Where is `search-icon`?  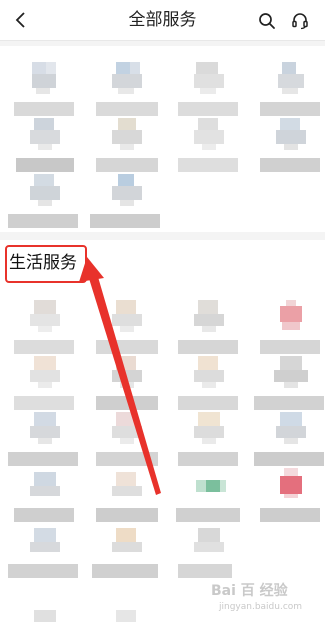
search-icon is located at coordinates (267, 21).